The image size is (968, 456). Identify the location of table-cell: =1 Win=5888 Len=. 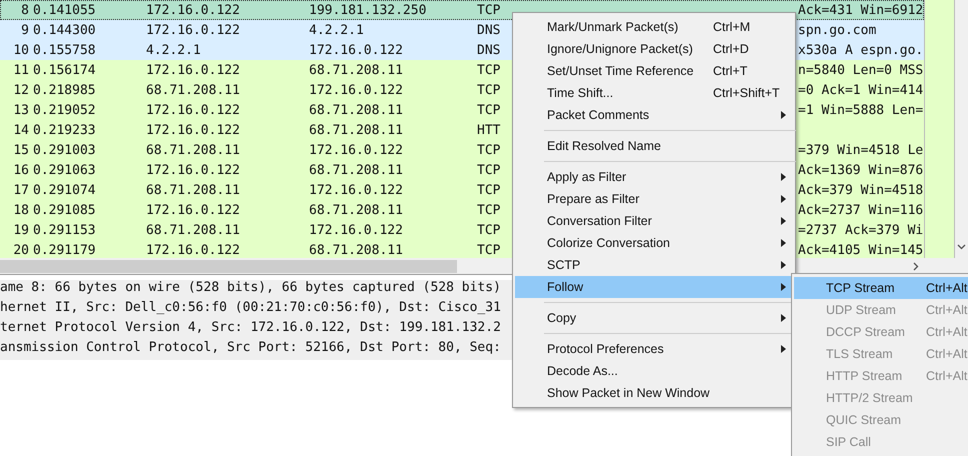
(861, 110).